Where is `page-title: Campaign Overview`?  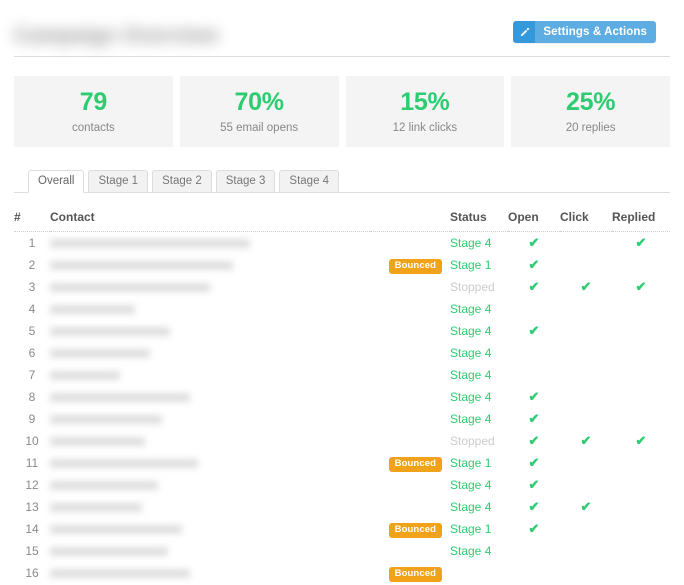
page-title: Campaign Overview is located at coordinates (116, 35).